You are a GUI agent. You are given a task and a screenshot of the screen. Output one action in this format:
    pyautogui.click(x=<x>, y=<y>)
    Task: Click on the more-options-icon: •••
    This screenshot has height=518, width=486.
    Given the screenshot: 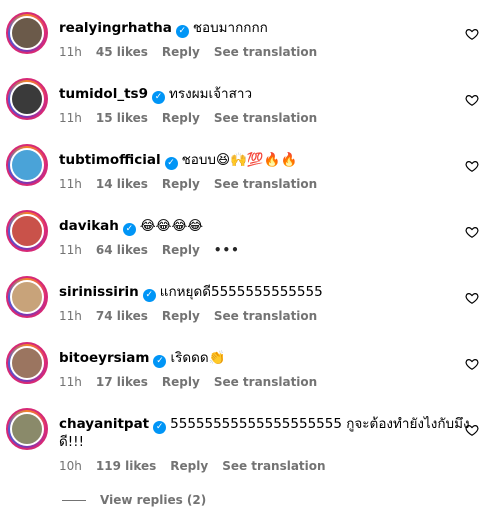 What is the action you would take?
    pyautogui.click(x=227, y=250)
    